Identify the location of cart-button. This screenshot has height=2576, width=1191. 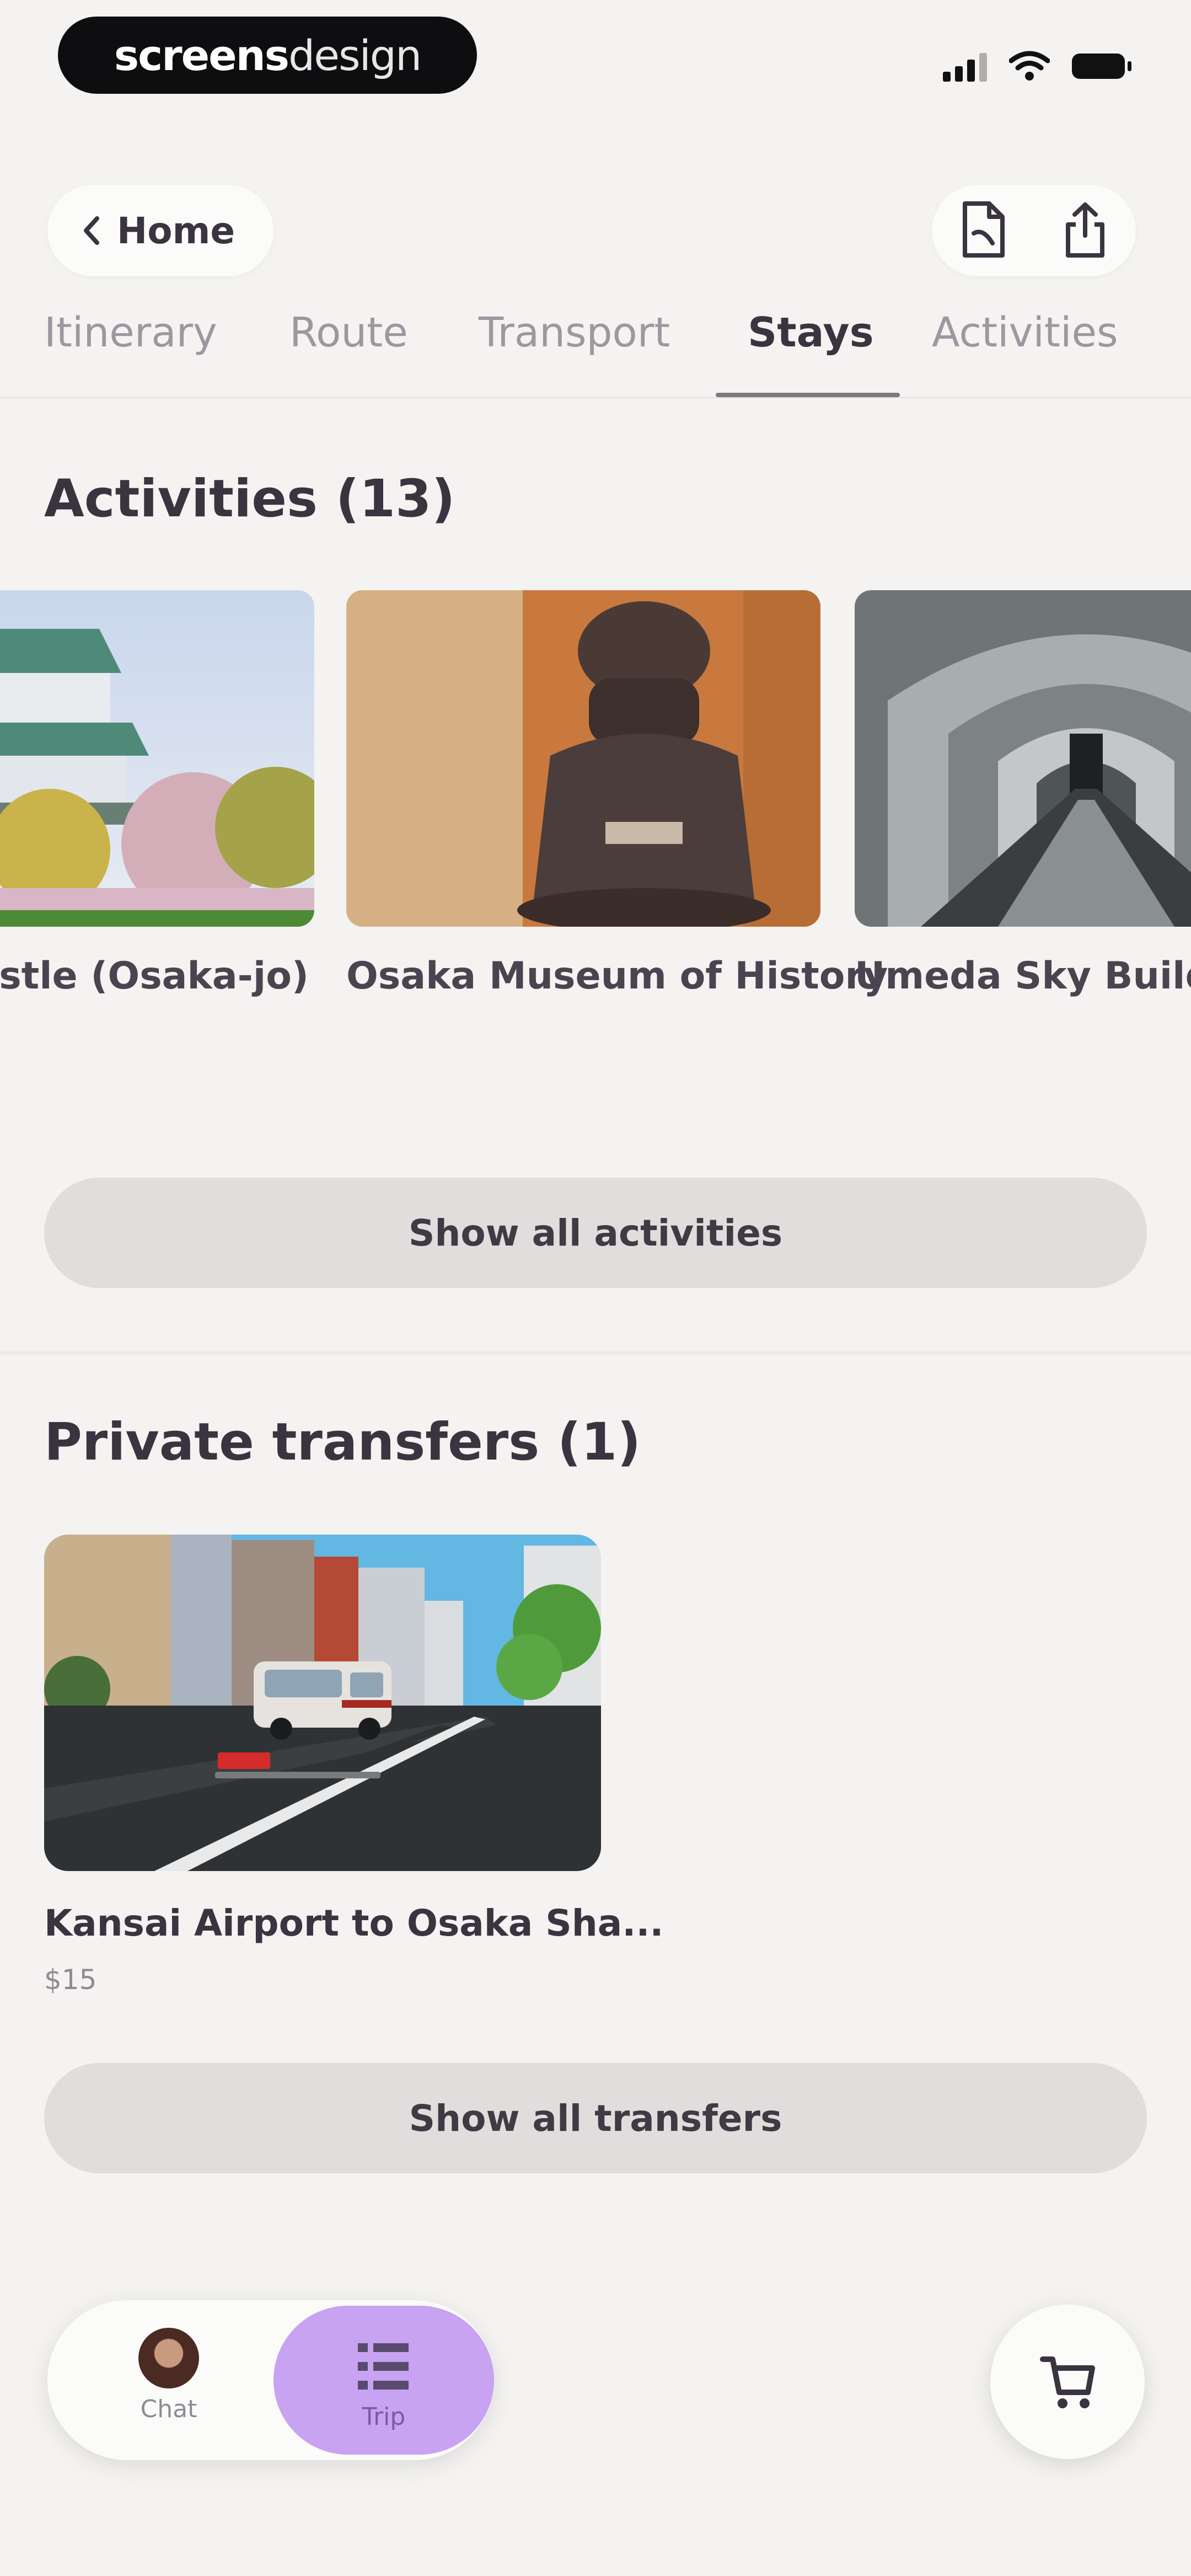
(1067, 2382).